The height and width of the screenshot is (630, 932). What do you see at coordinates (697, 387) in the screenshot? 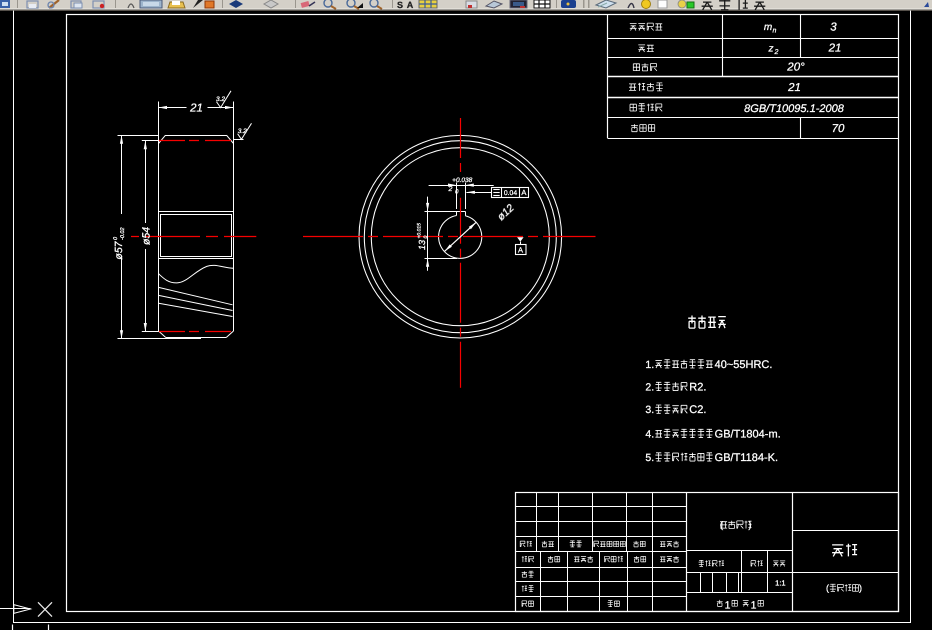
I see `svg-text: R2.` at bounding box center [697, 387].